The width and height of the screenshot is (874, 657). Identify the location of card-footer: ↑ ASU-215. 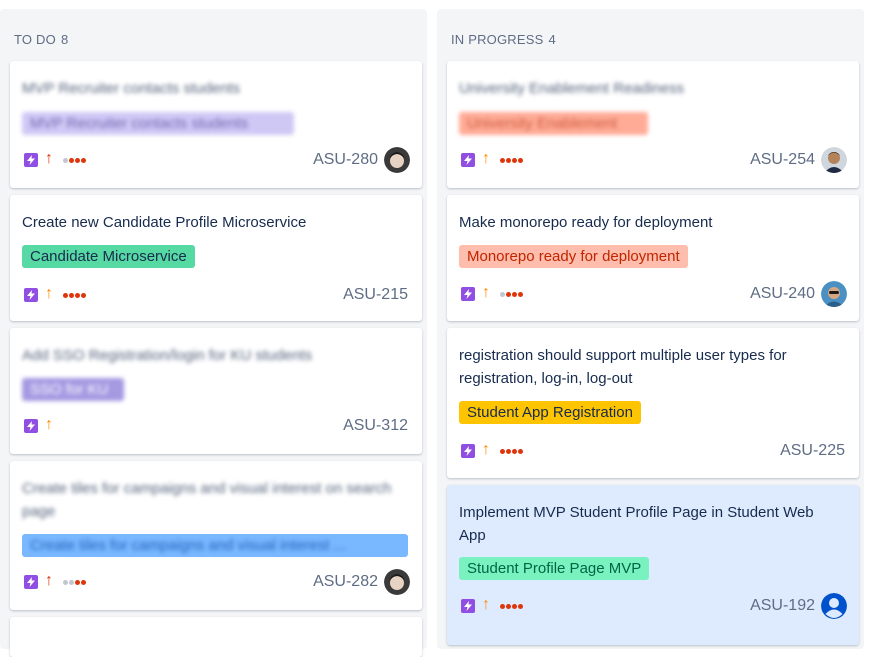
(217, 295).